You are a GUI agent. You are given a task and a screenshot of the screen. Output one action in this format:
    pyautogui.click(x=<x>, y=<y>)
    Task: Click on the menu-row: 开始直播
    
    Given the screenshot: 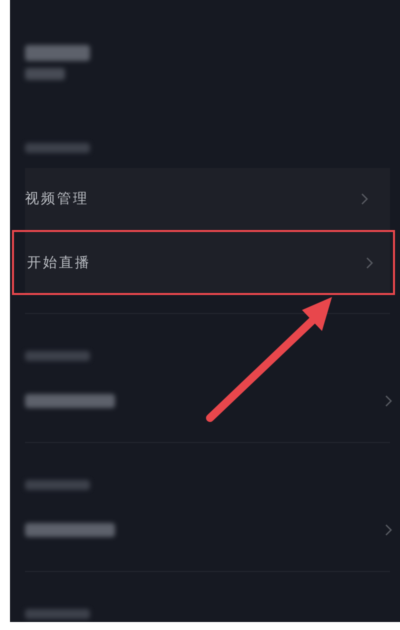 What is the action you would take?
    pyautogui.click(x=203, y=262)
    